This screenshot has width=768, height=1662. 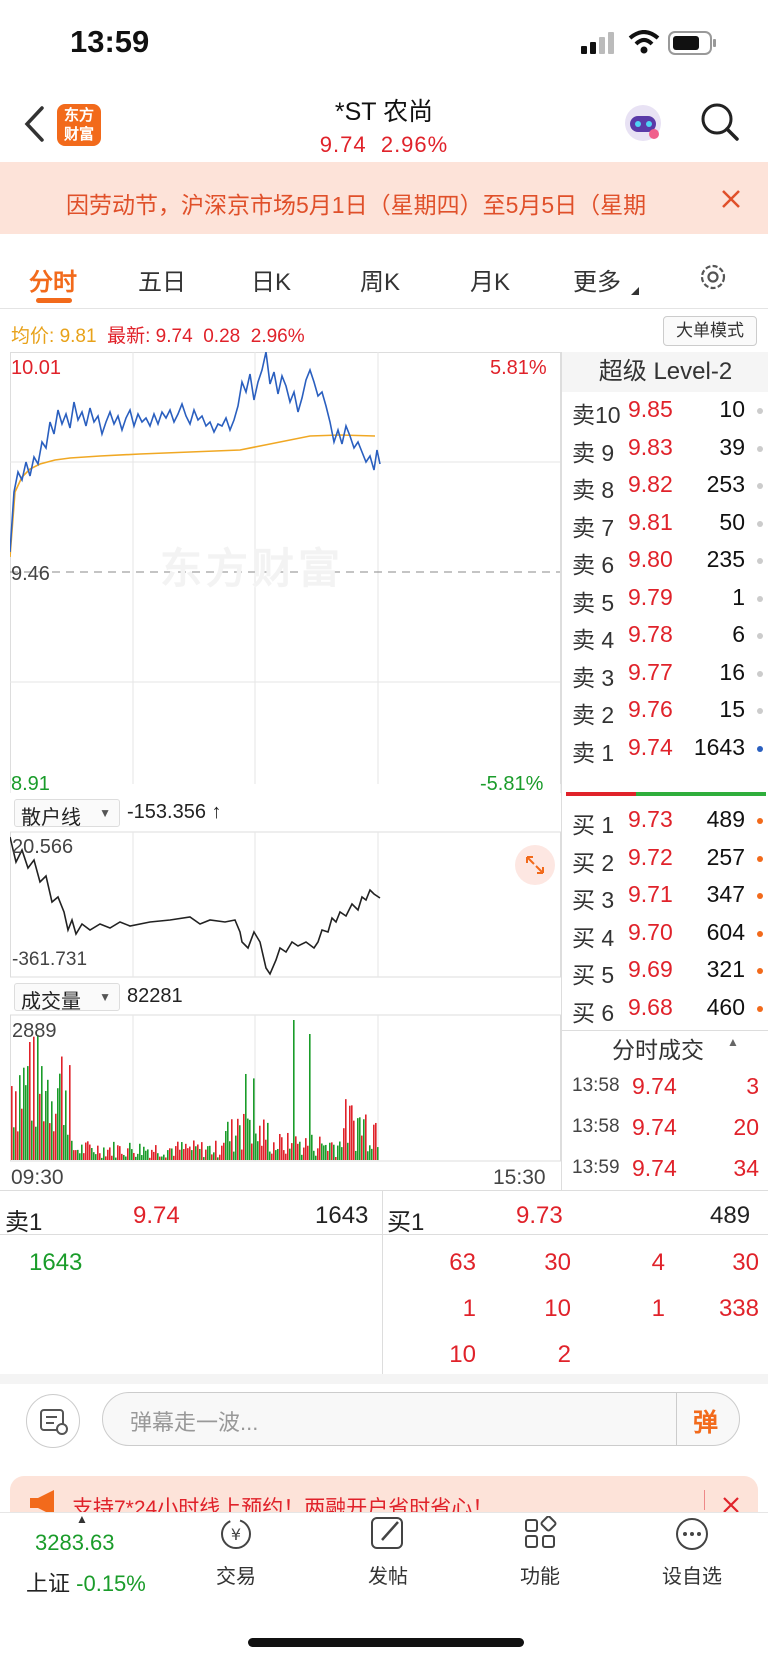 I want to click on ask-row: 卖 5 9.79 1, so click(x=665, y=598).